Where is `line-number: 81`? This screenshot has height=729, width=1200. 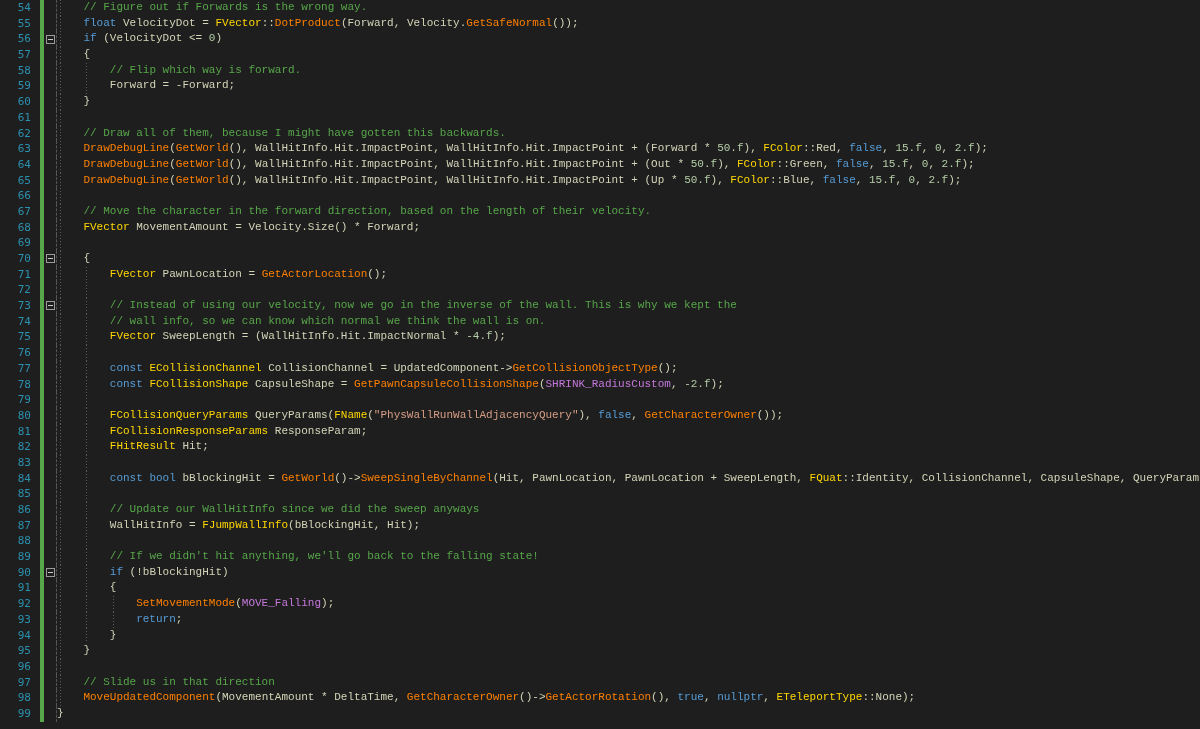 line-number: 81 is located at coordinates (23, 431).